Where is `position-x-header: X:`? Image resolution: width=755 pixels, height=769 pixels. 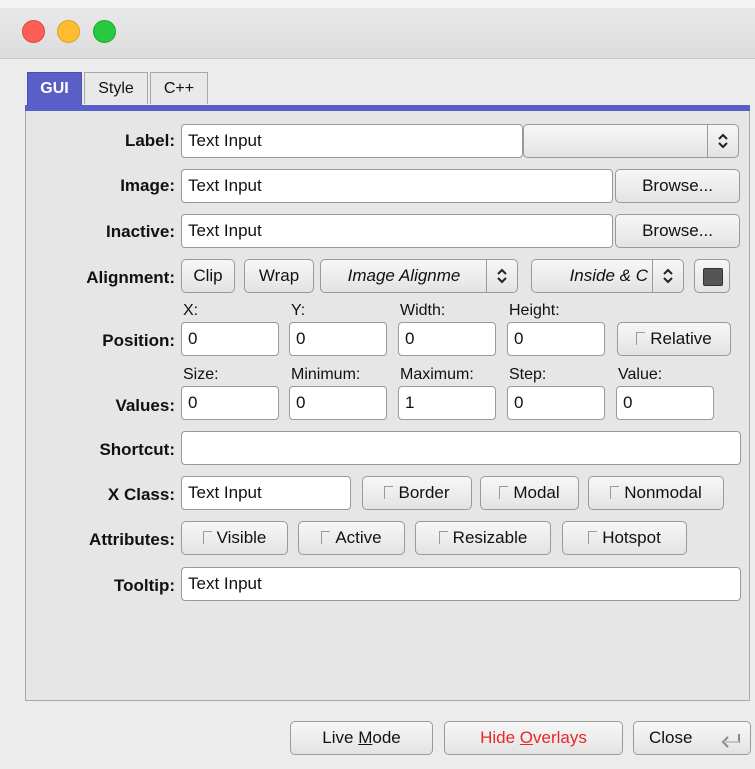 position-x-header: X: is located at coordinates (191, 310).